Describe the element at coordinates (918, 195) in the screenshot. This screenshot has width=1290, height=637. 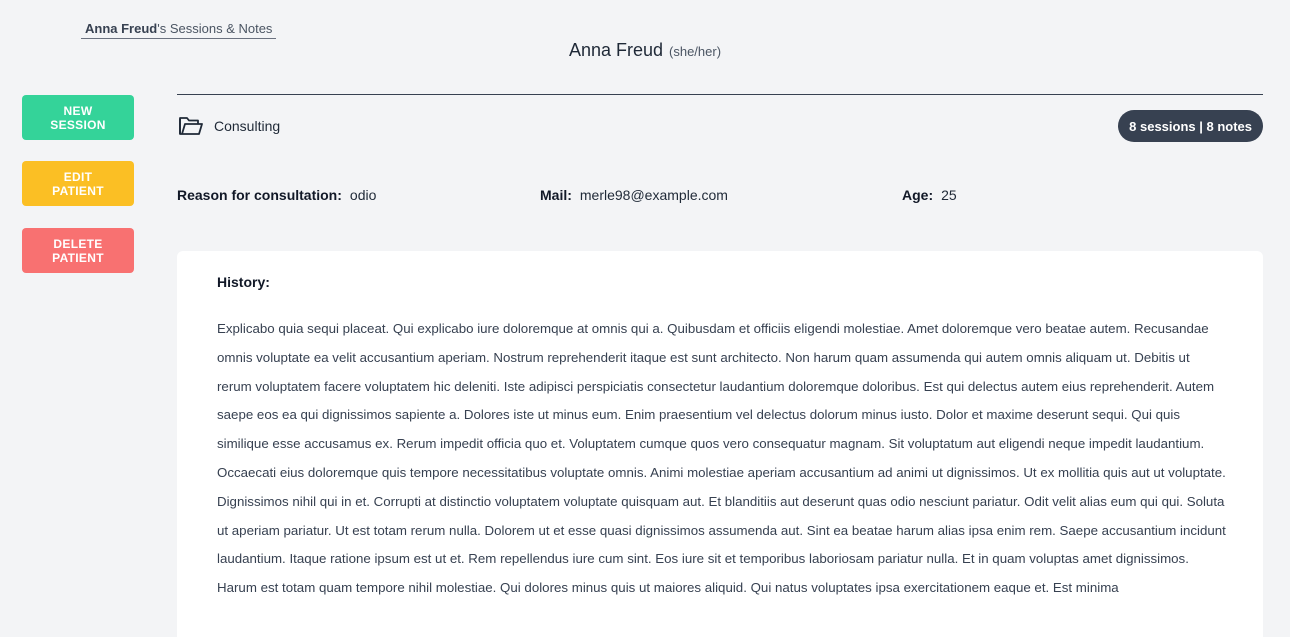
I see `age-label: Age:` at that location.